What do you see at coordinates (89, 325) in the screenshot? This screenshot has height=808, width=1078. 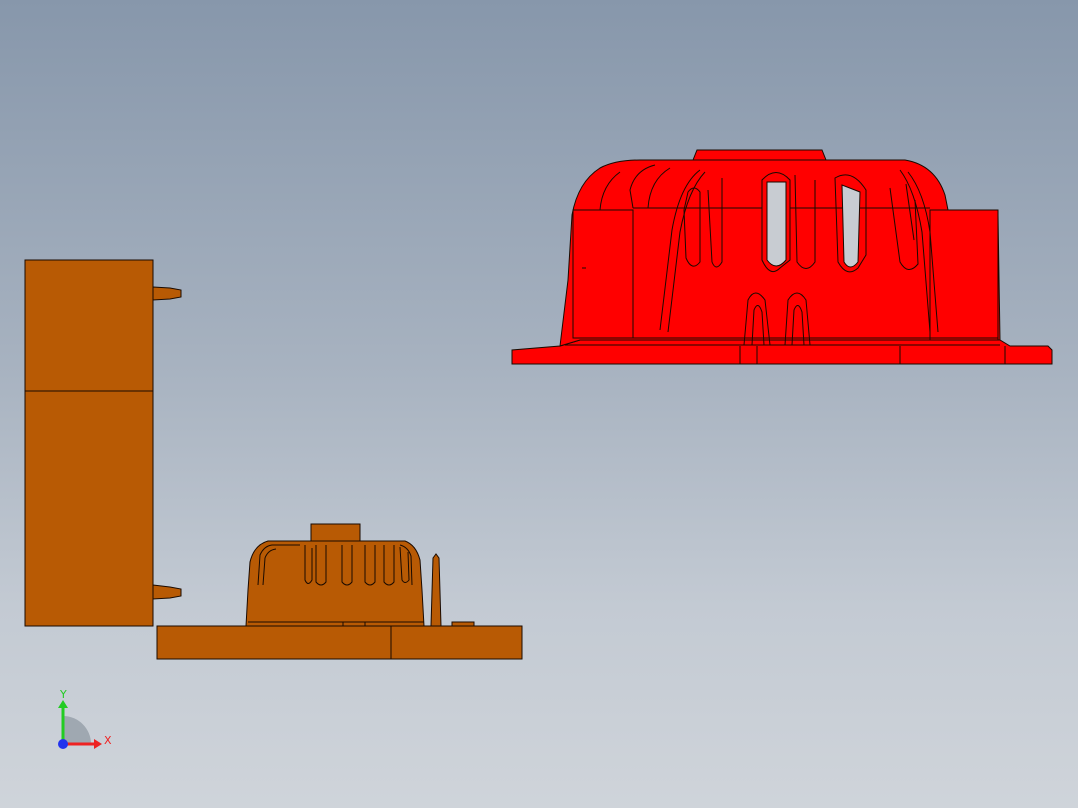 I see `mold-block-upper` at bounding box center [89, 325].